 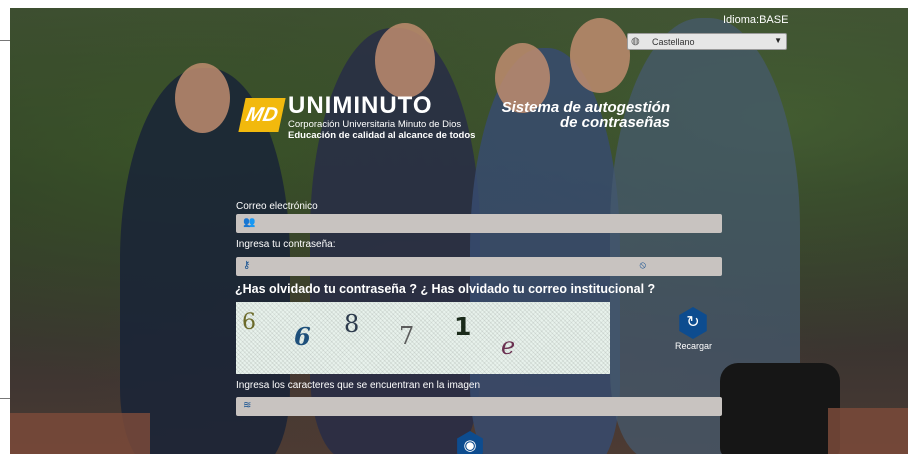 I want to click on language-select: ◍ Castellano ▼, so click(x=707, y=41).